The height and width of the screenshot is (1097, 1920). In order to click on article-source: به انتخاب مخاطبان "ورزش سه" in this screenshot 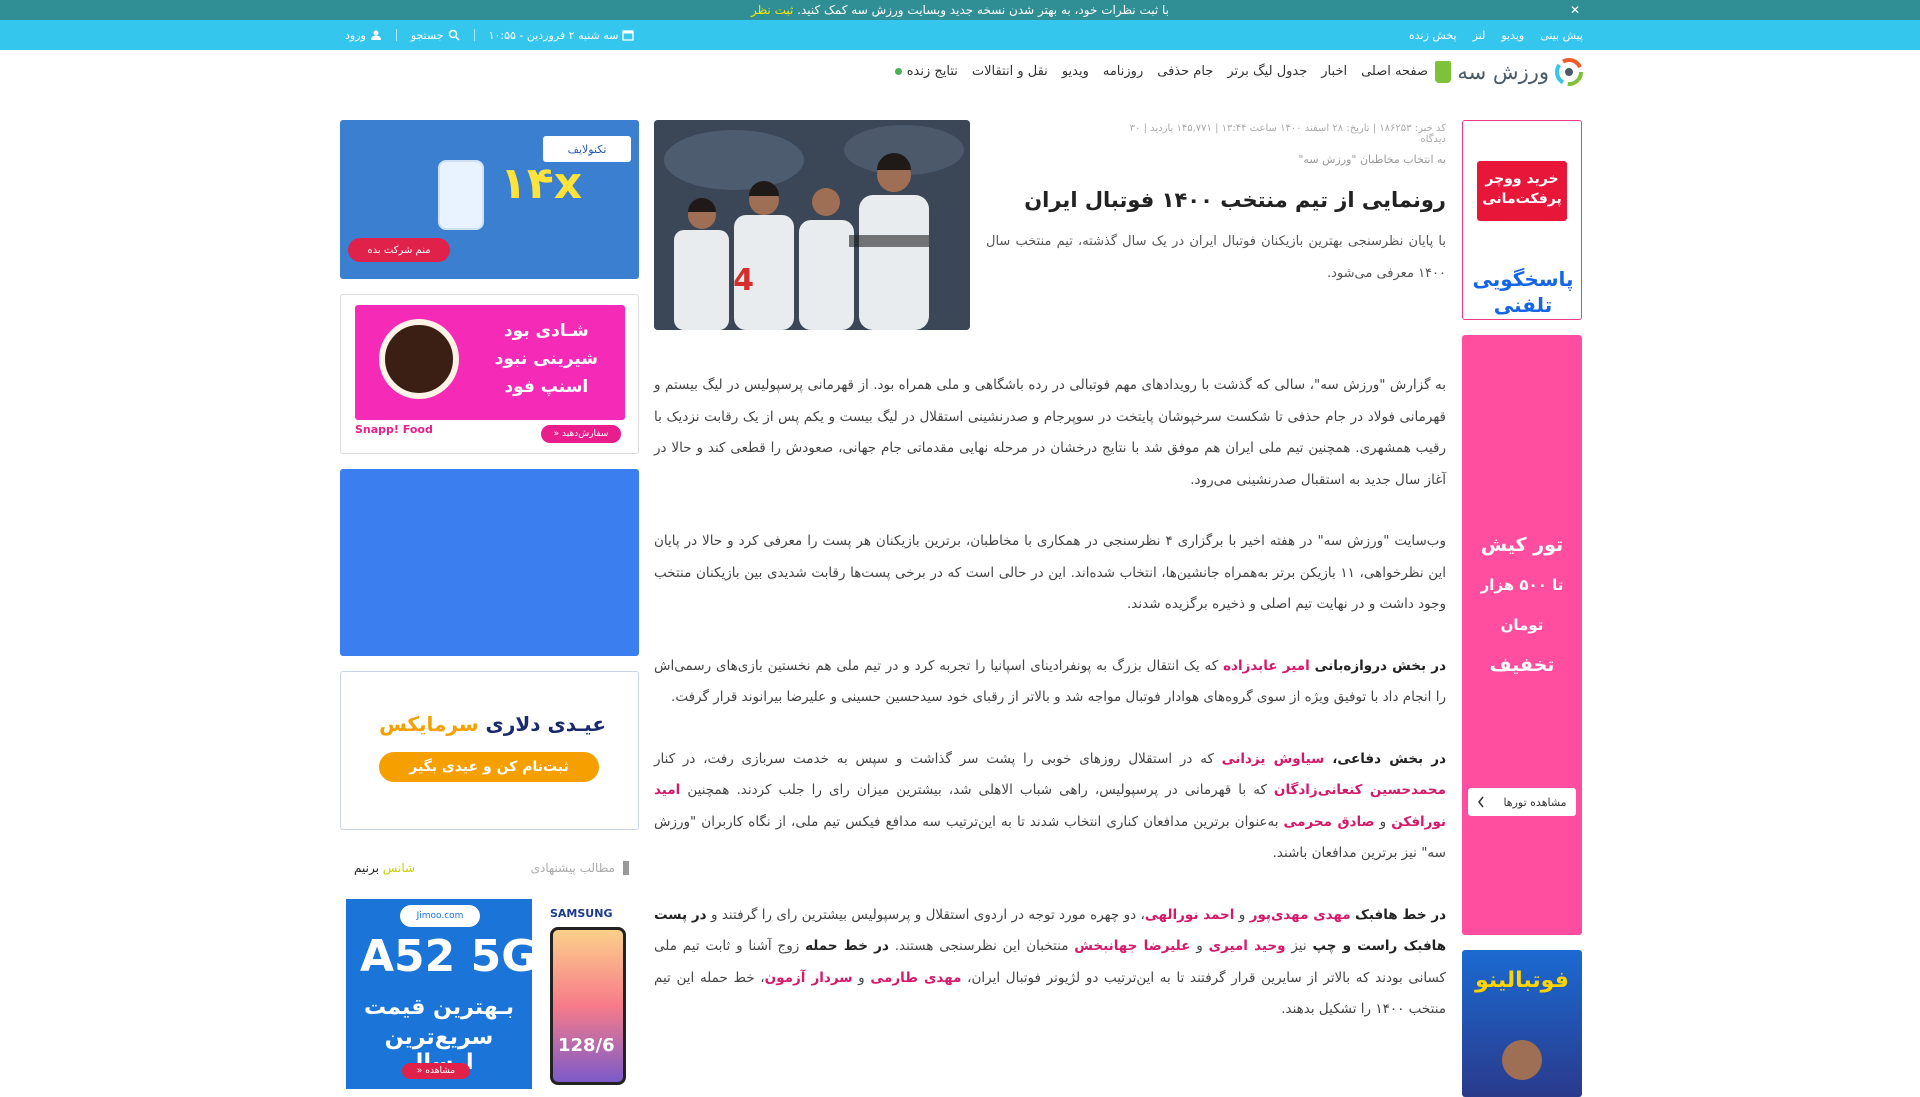, I will do `click(1372, 159)`.